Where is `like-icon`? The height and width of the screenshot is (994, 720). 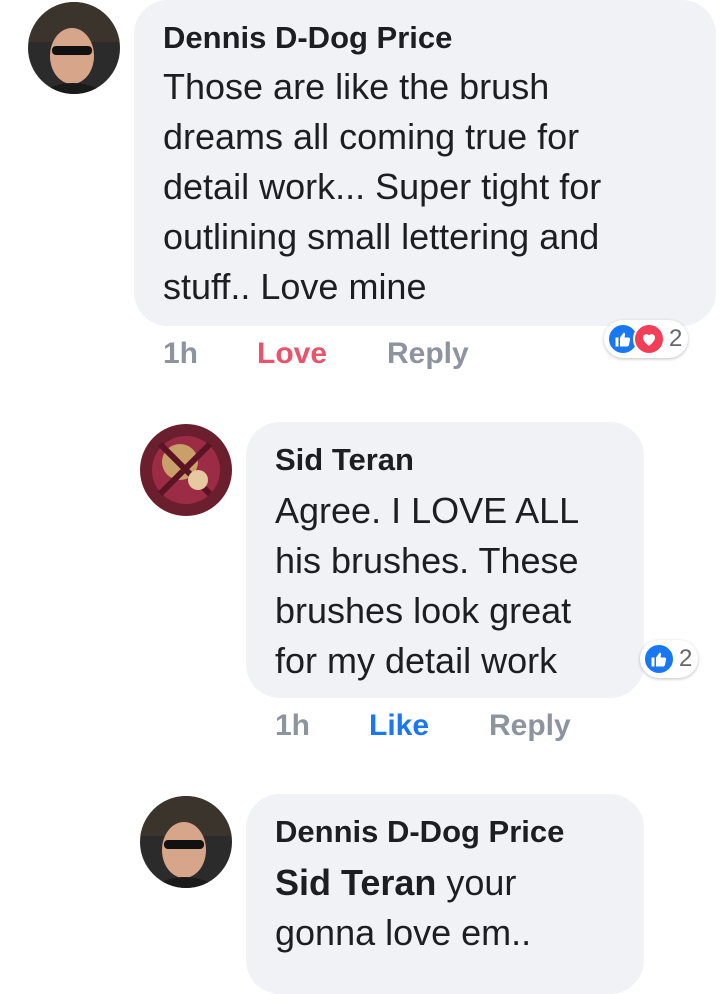
like-icon is located at coordinates (659, 659).